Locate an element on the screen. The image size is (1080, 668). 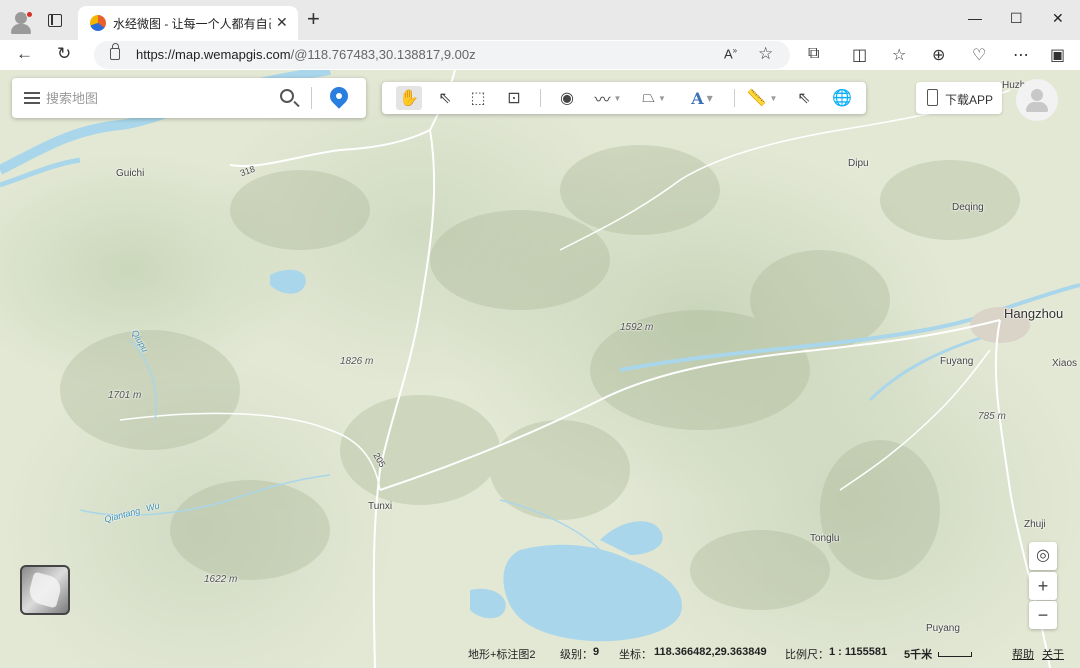
read-aloud-label: A is located at coordinates (728, 54).